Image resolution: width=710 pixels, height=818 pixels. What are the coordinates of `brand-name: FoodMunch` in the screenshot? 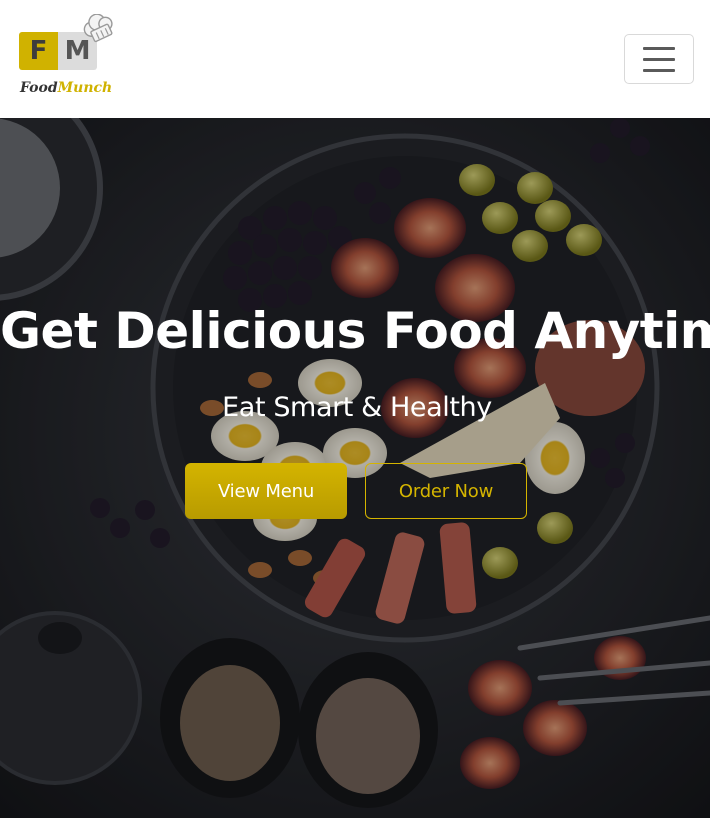 It's located at (66, 88).